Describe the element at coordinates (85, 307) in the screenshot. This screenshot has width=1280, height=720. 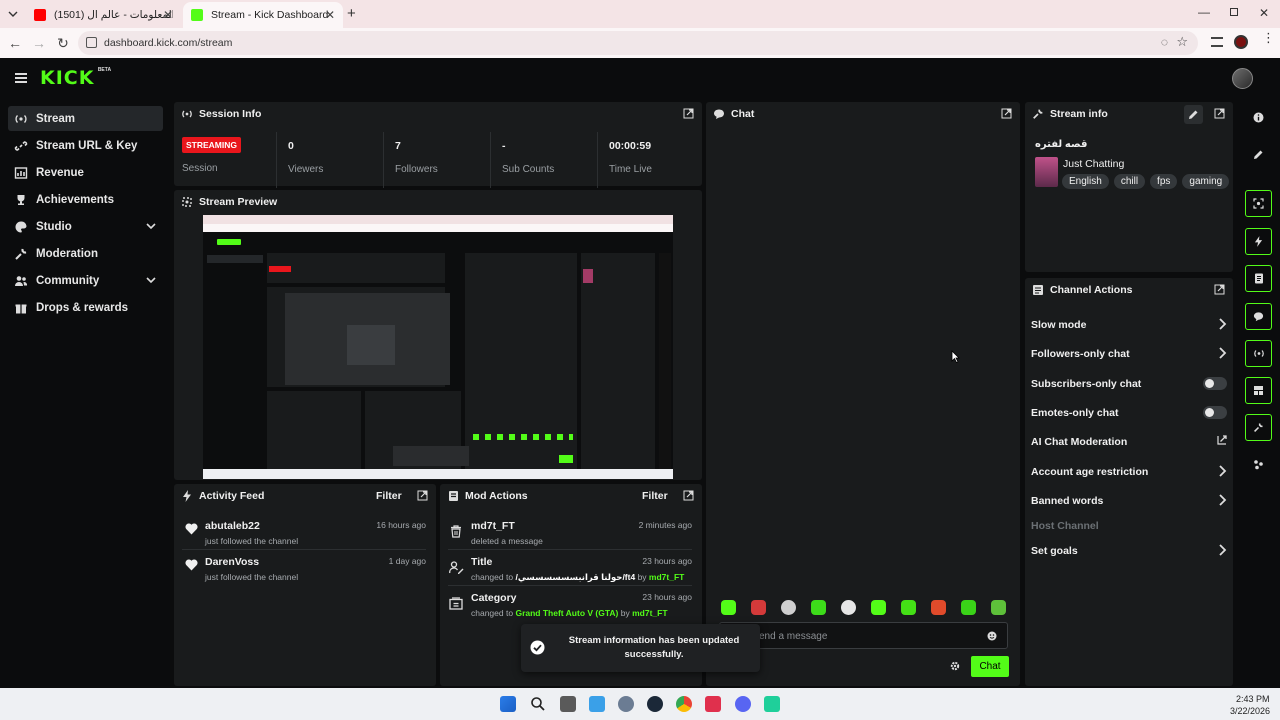
I see `sidebar-item-drops-rewards: Drops & rewards` at that location.